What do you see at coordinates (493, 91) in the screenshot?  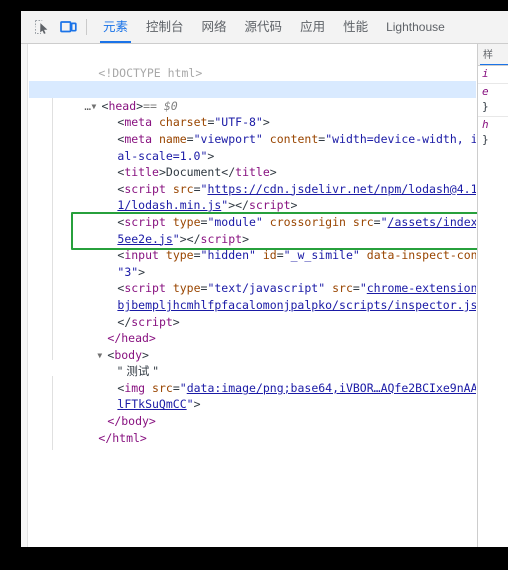 I see `styles-row: e` at bounding box center [493, 91].